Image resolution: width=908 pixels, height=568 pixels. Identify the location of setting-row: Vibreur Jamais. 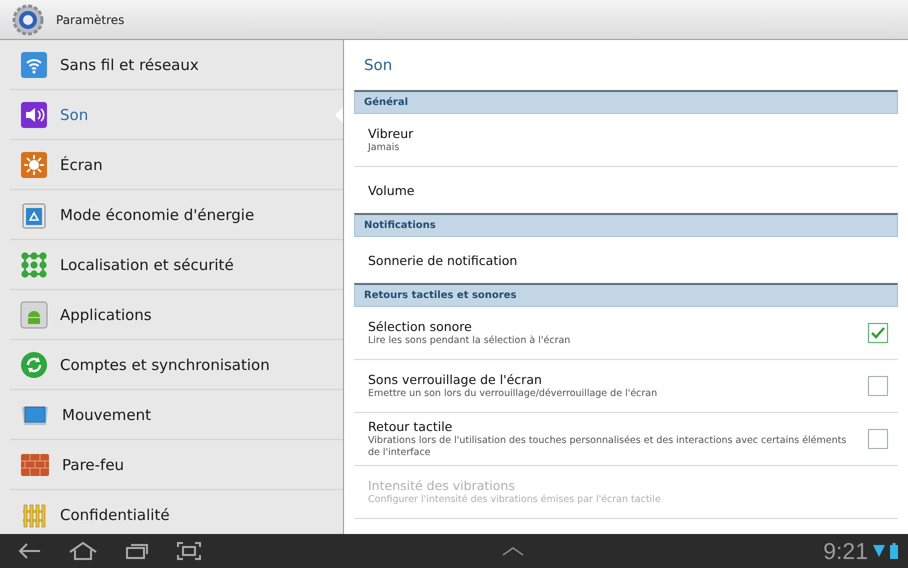
(626, 140).